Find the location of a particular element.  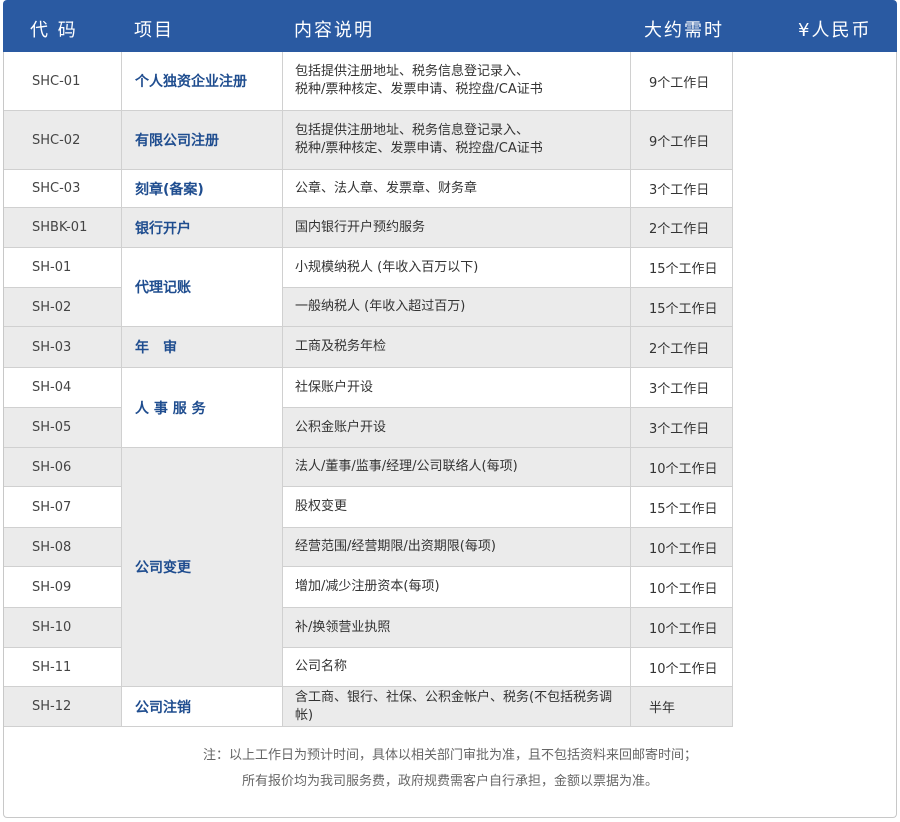

row-desc: 法人/董事/监事/经理/公司联络人(每项) is located at coordinates (457, 467).